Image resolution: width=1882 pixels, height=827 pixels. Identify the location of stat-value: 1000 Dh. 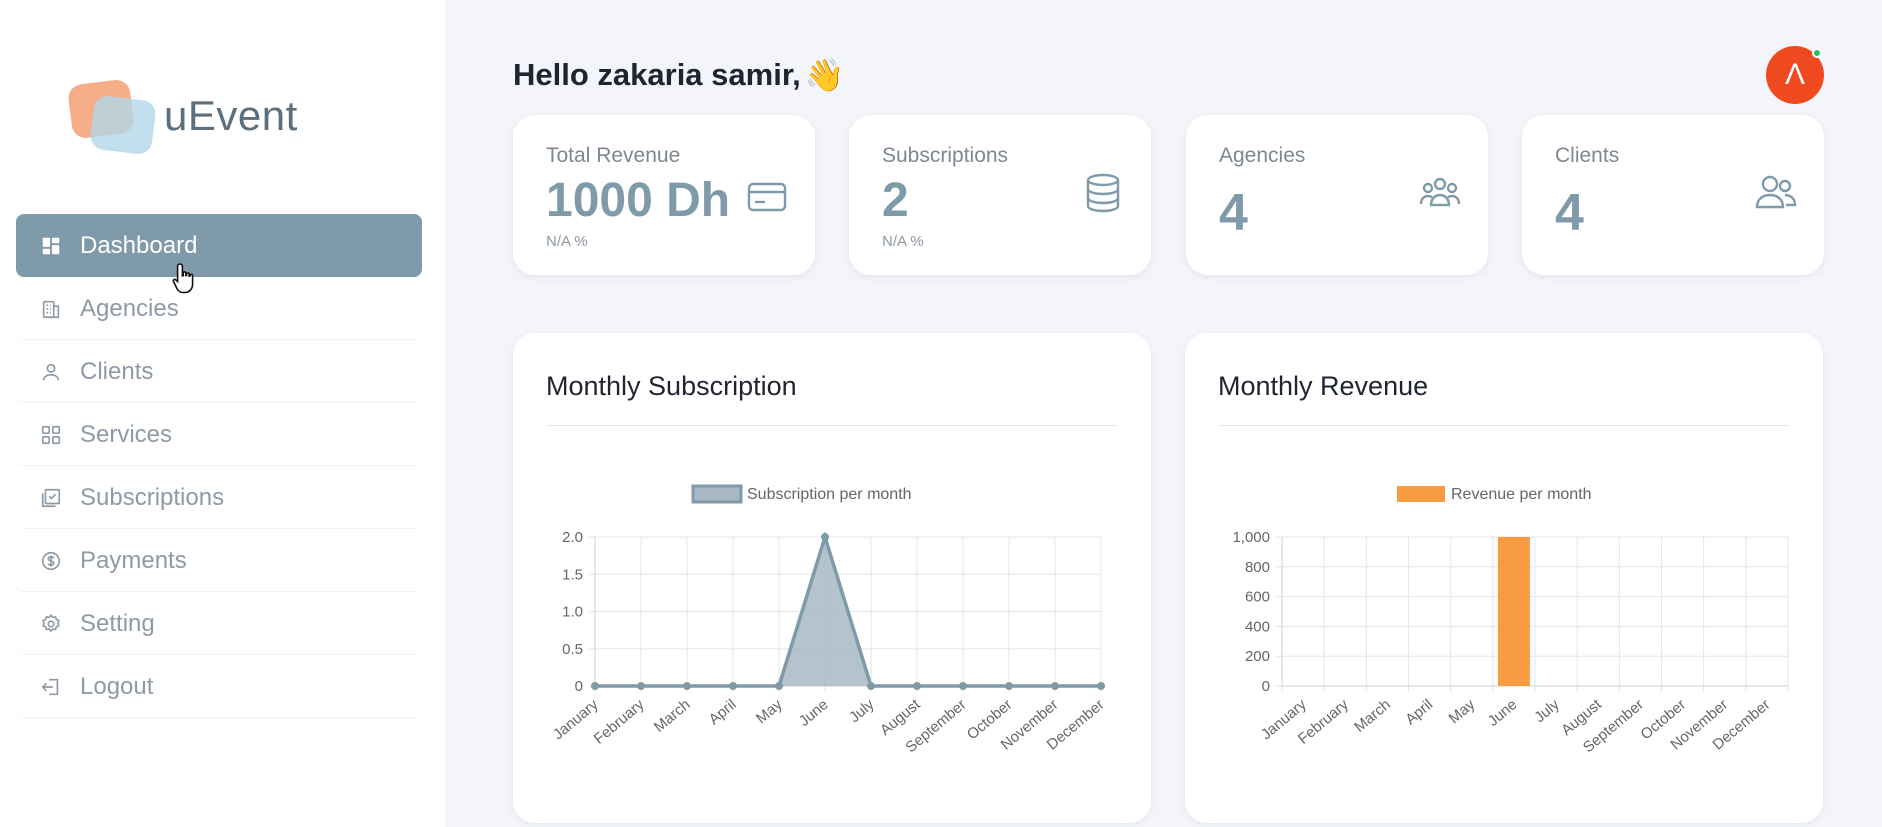
(638, 200).